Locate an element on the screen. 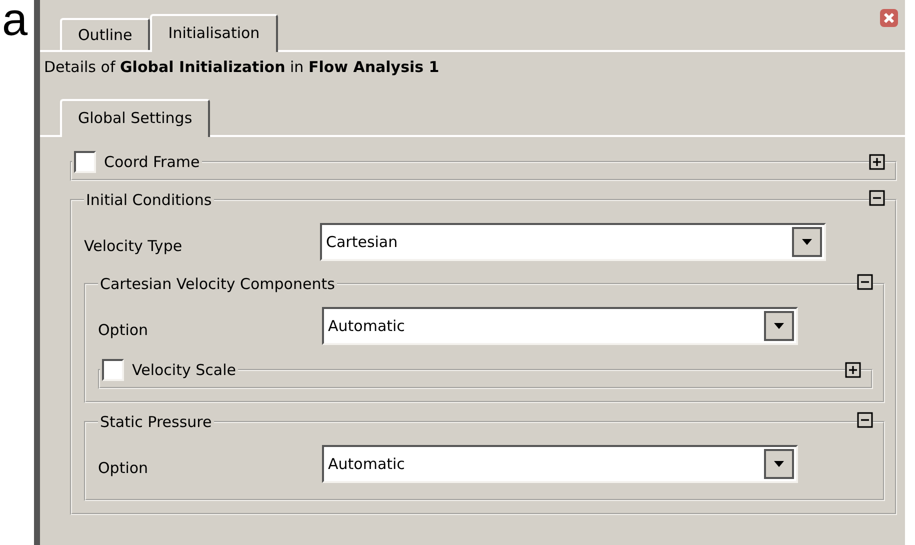  tab: Global Settings is located at coordinates (135, 118).